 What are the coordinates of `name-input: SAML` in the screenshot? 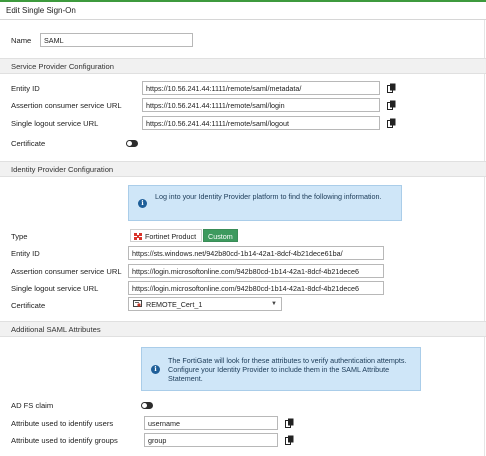 It's located at (116, 40).